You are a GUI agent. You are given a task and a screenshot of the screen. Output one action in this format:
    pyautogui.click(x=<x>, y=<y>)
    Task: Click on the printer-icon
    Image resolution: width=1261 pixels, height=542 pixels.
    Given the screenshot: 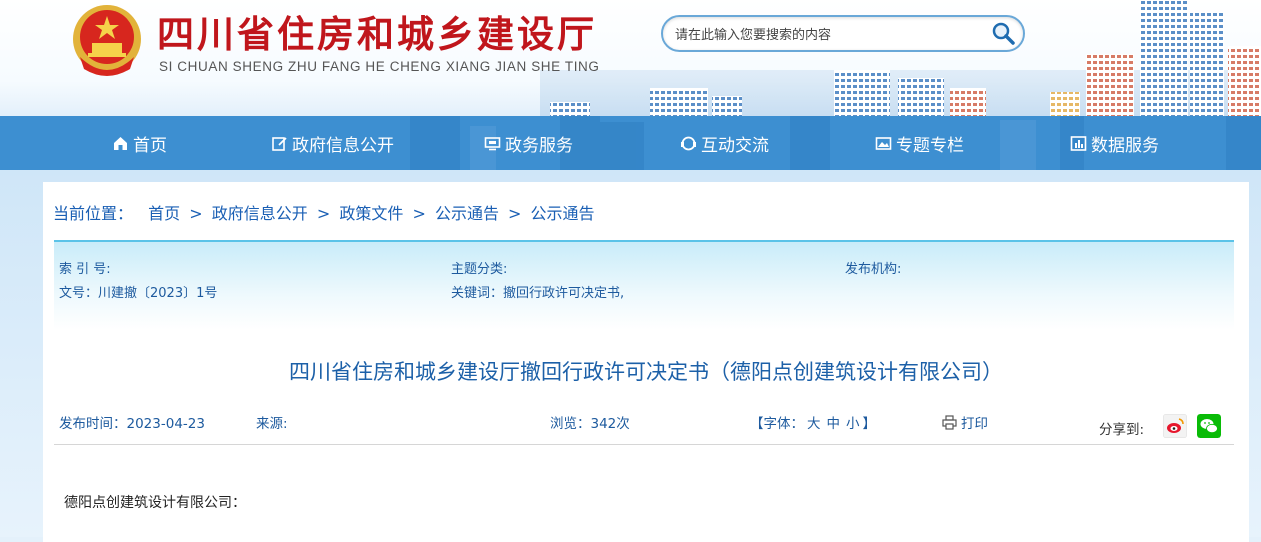 What is the action you would take?
    pyautogui.click(x=949, y=422)
    